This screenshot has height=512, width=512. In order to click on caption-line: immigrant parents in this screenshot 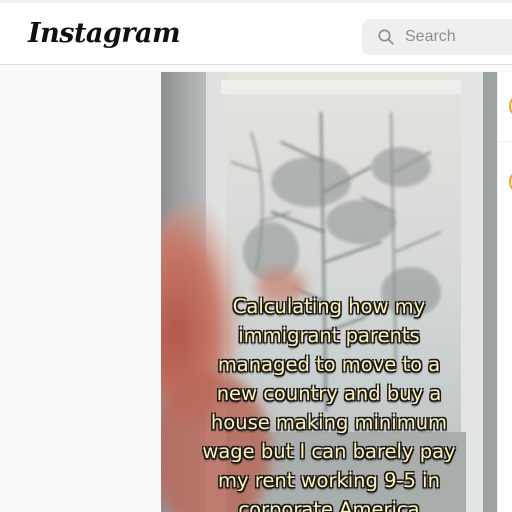, I will do `click(329, 335)`.